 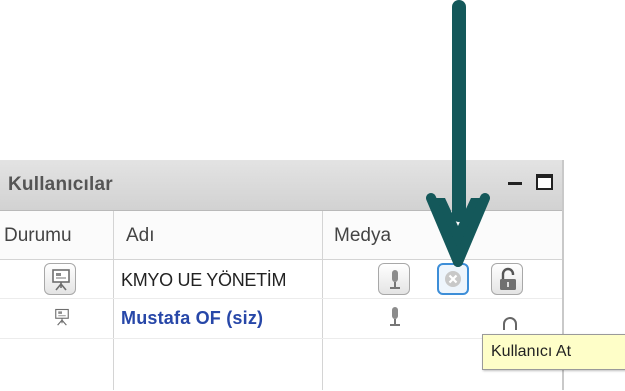 I want to click on lock-button, so click(x=507, y=279).